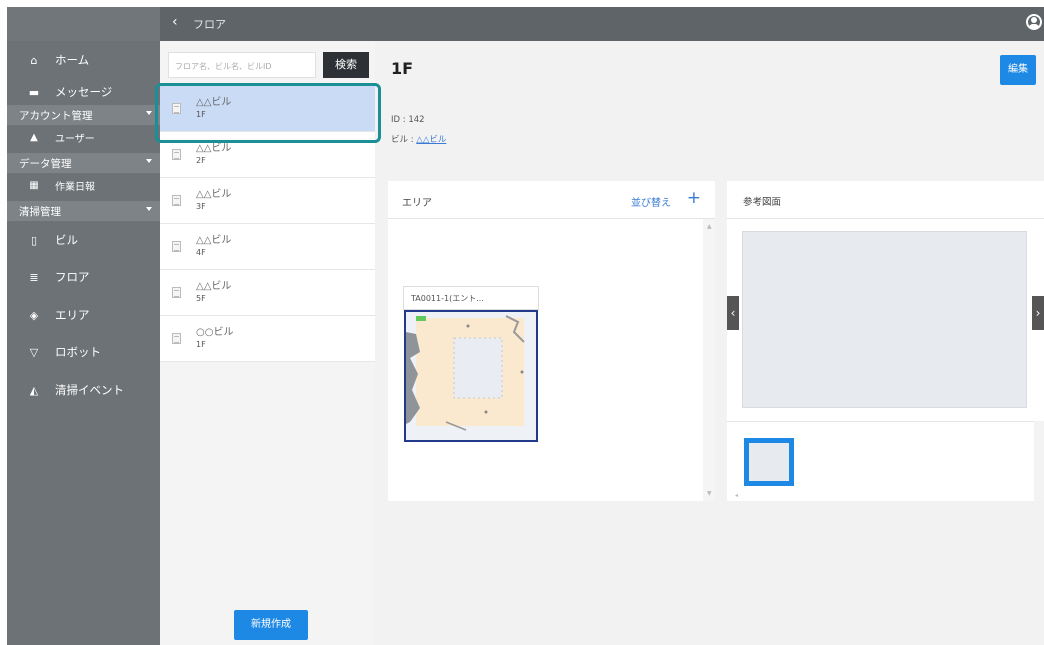 The height and width of the screenshot is (645, 1044). Describe the element at coordinates (762, 202) in the screenshot. I see `reference-panel-title: 参考図面` at that location.